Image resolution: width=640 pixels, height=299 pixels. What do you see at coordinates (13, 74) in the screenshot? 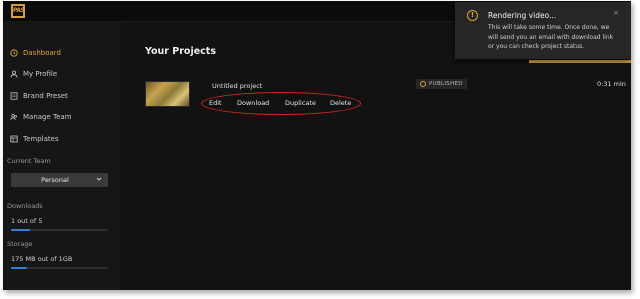
I see `user-icon` at bounding box center [13, 74].